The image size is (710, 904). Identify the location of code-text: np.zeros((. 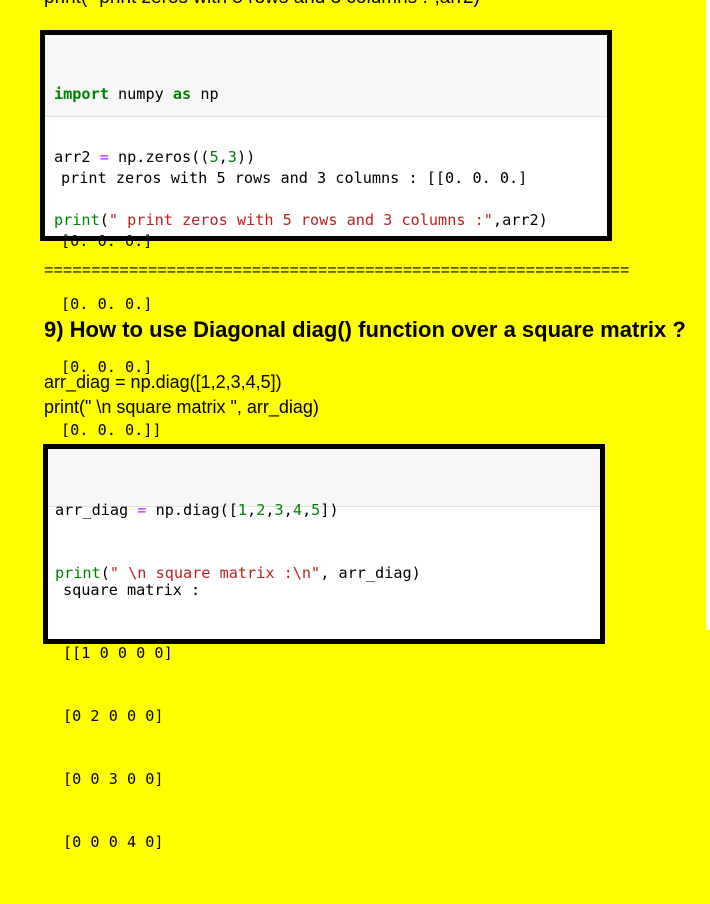
(159, 157).